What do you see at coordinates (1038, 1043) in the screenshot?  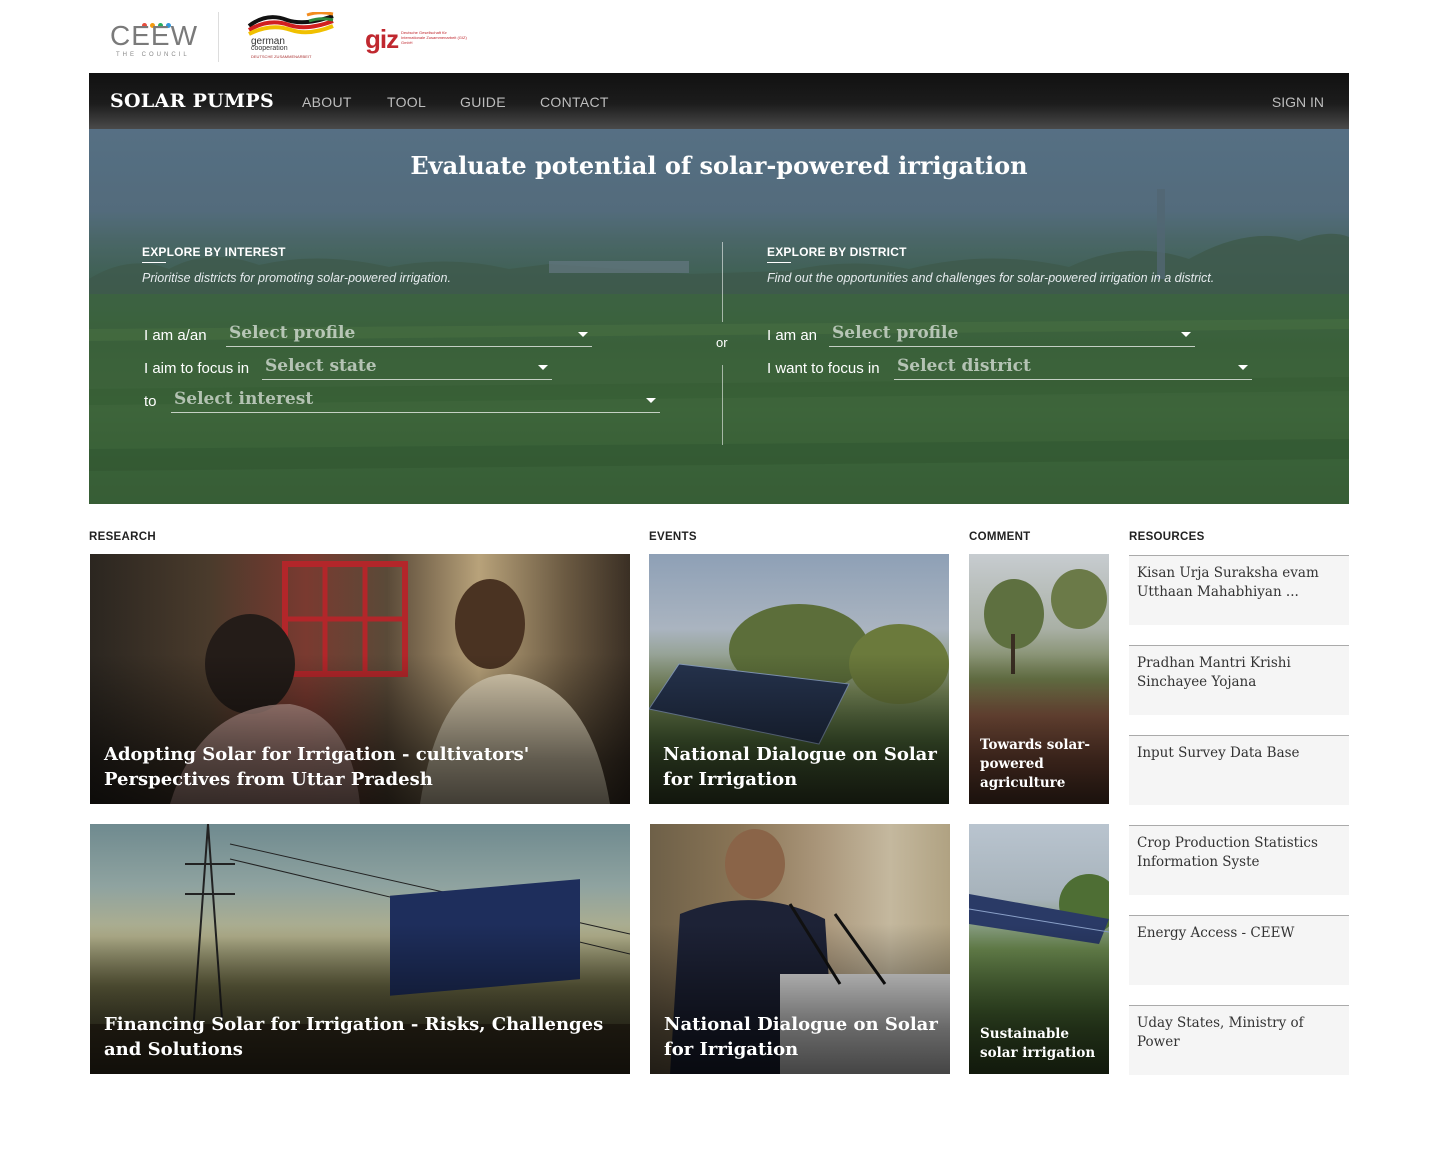 I see `comment-card-title: Sustainable solar irrigation` at bounding box center [1038, 1043].